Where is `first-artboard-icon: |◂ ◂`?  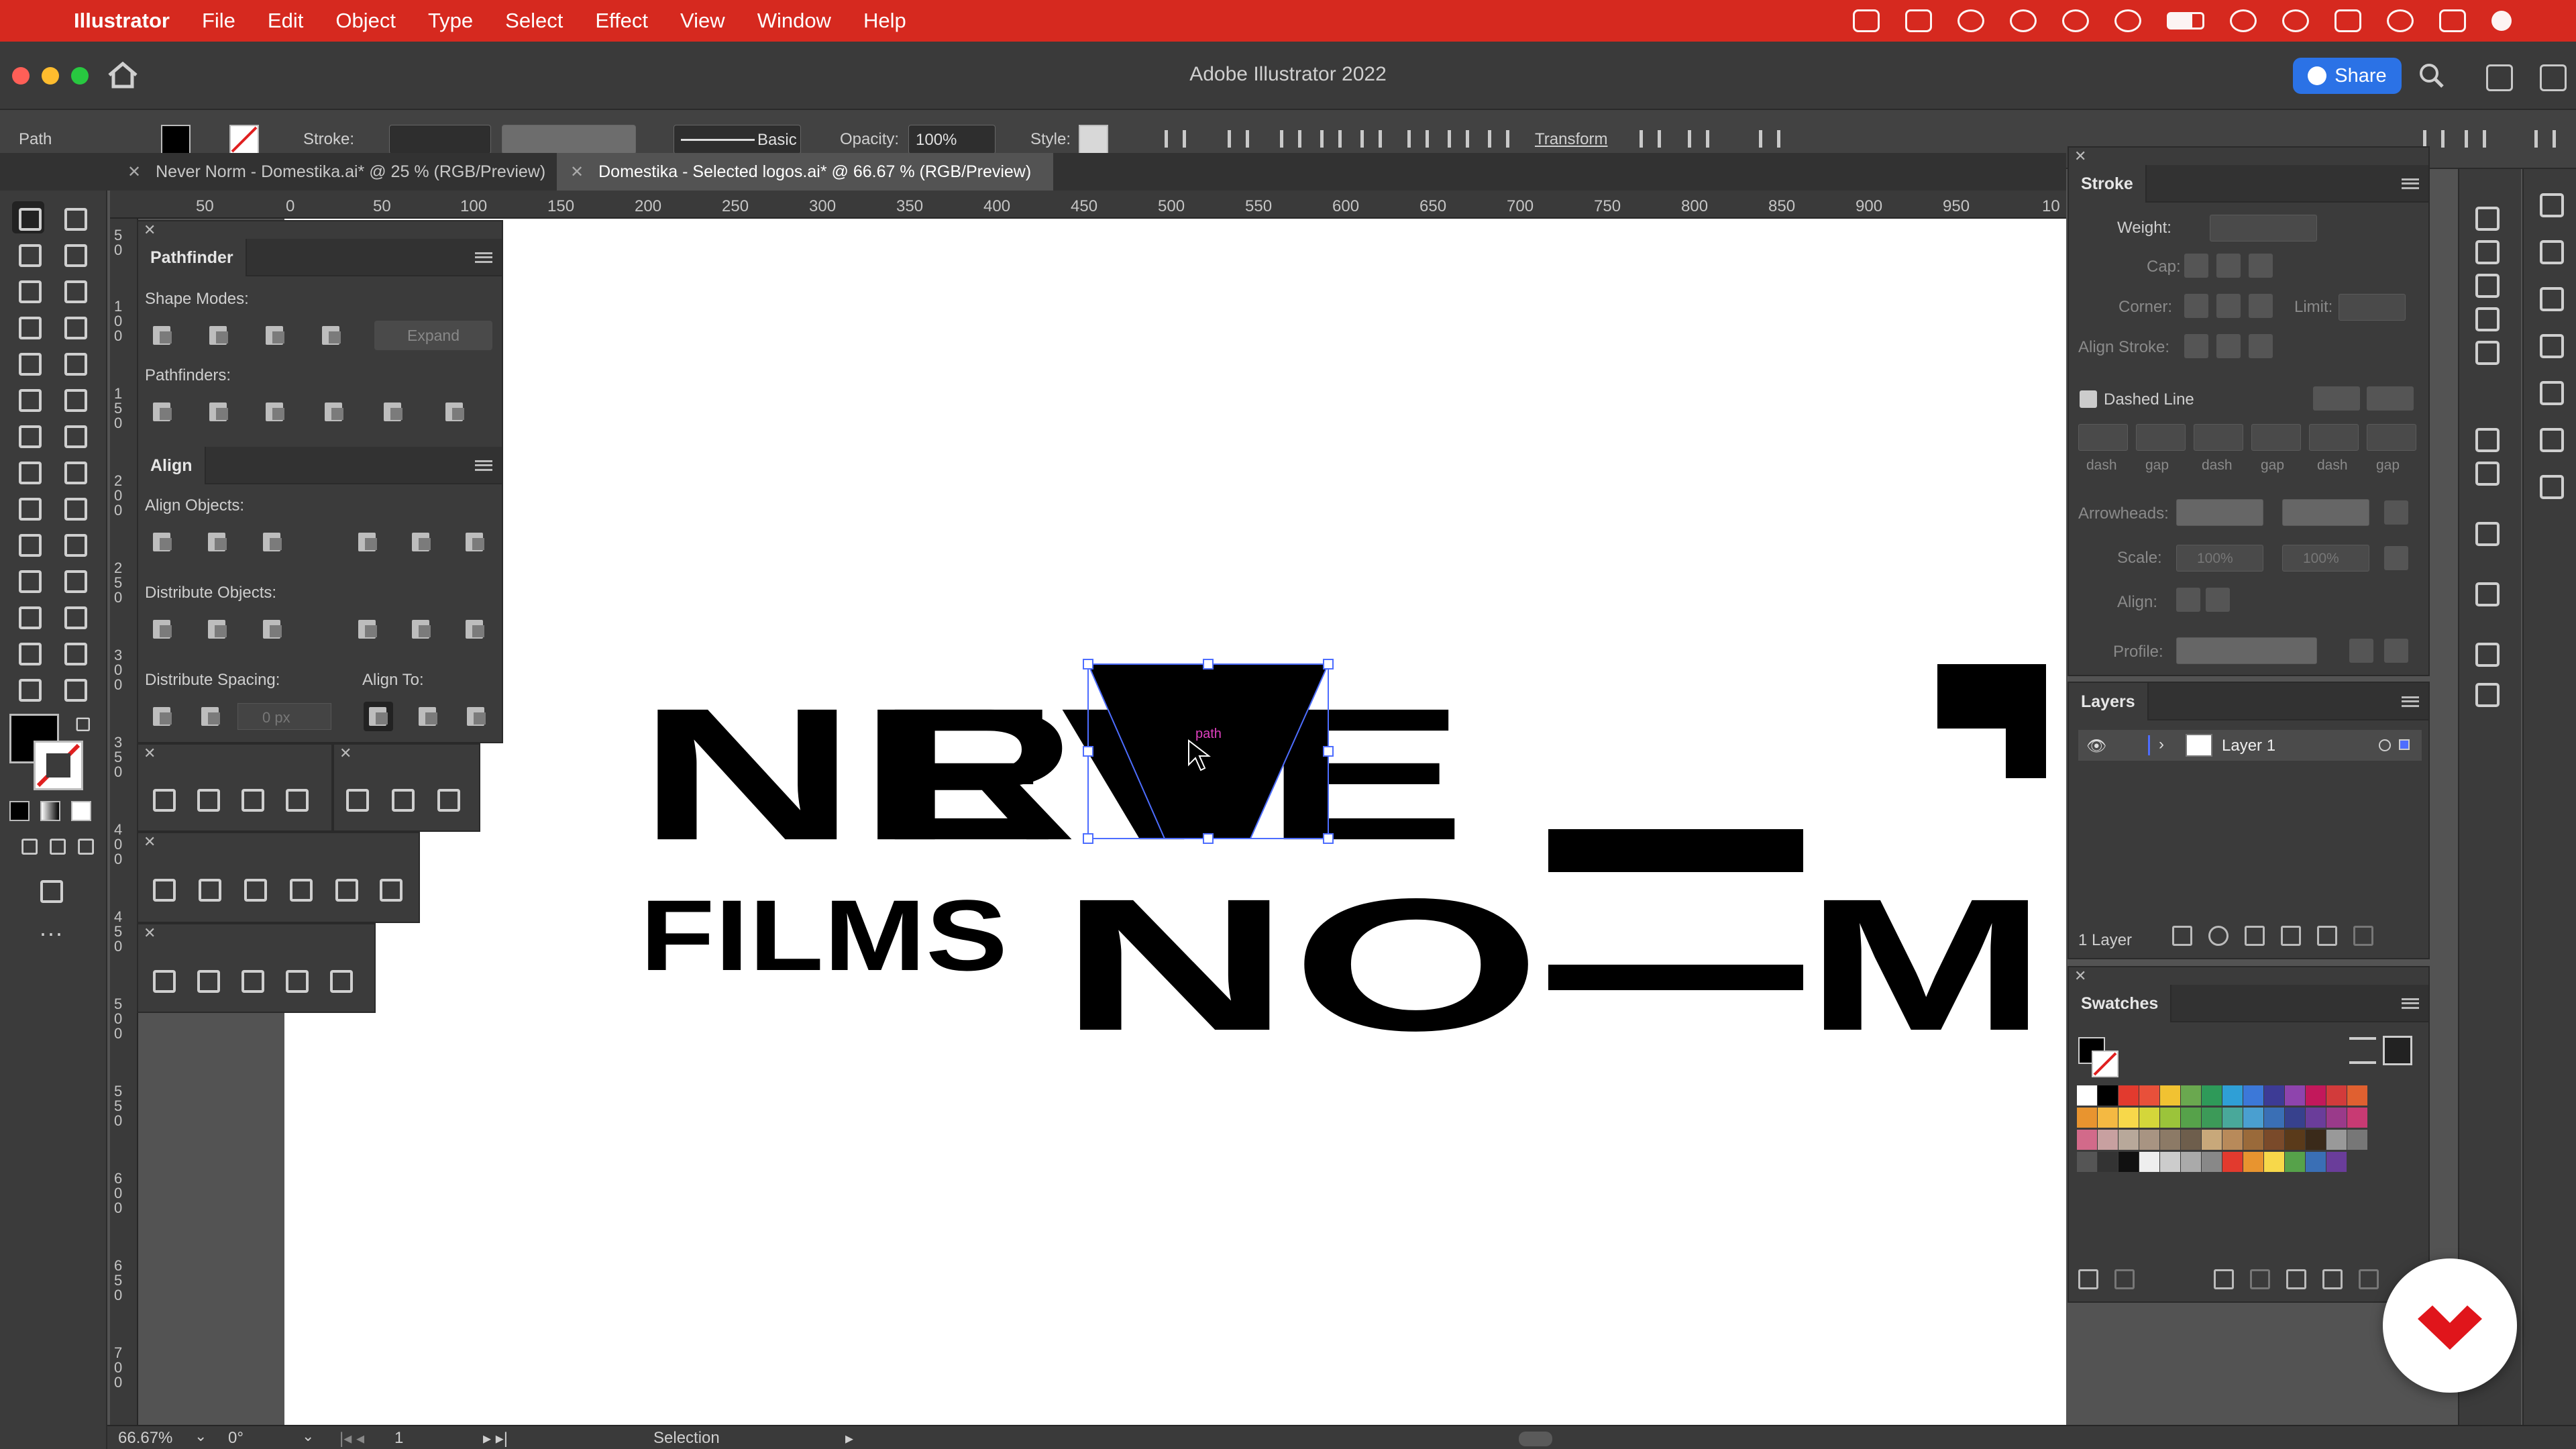
first-artboard-icon: |◂ ◂ is located at coordinates (351, 1438).